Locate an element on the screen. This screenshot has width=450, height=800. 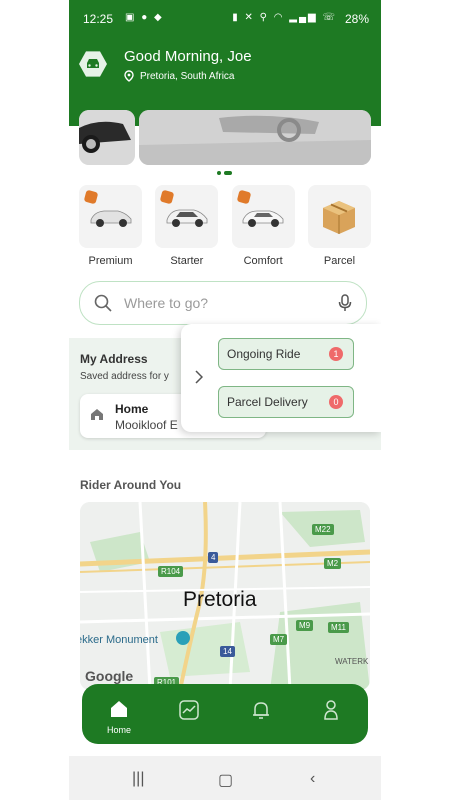
ongoing-ride-label: Ongoing Ride is located at coordinates (264, 354).